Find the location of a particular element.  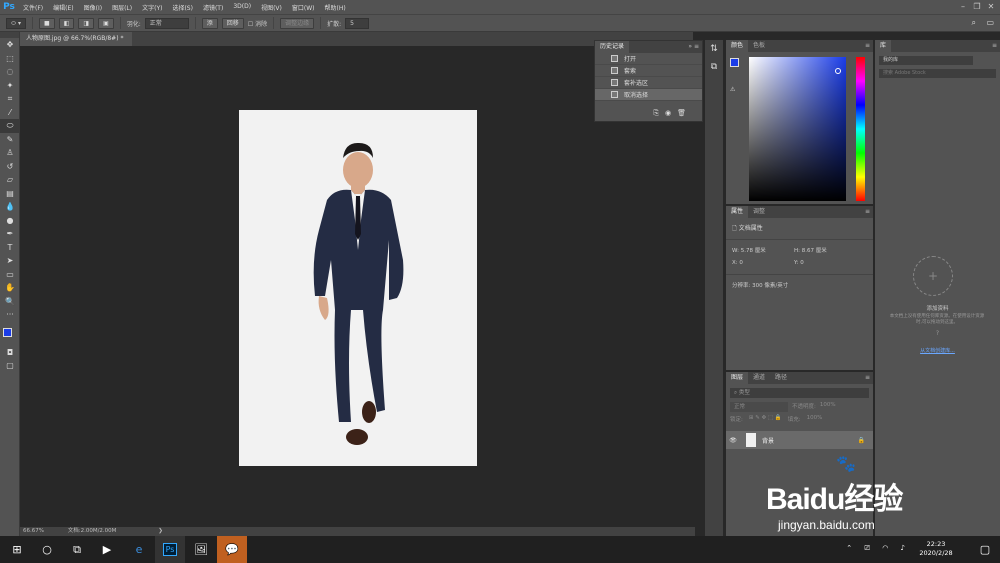

new-doc-icon: ⎘ is located at coordinates (659, 113).